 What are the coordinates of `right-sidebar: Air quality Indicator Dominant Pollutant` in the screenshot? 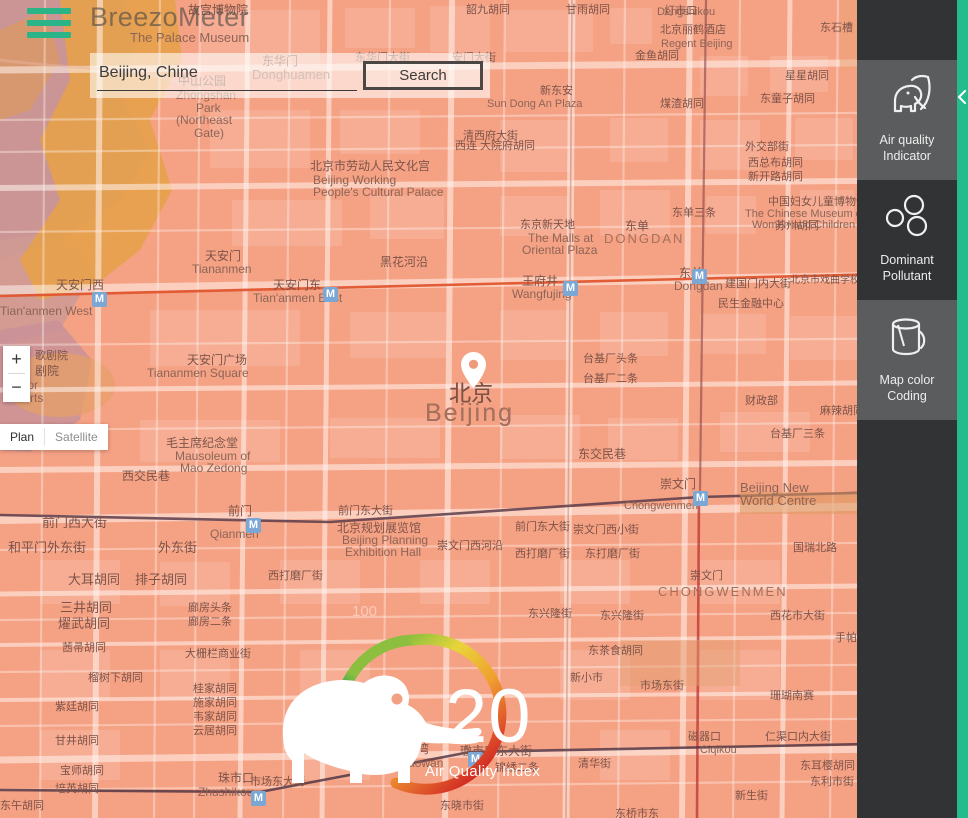 It's located at (907, 409).